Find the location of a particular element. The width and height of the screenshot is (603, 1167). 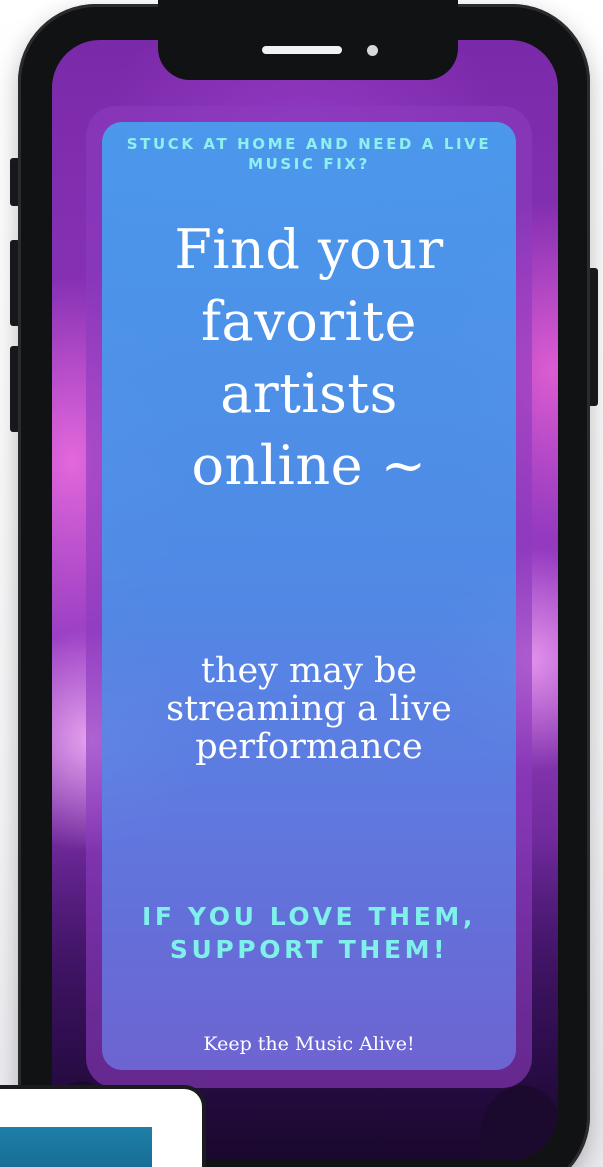

headline: Find your favorite artists online ~ is located at coordinates (309, 357).